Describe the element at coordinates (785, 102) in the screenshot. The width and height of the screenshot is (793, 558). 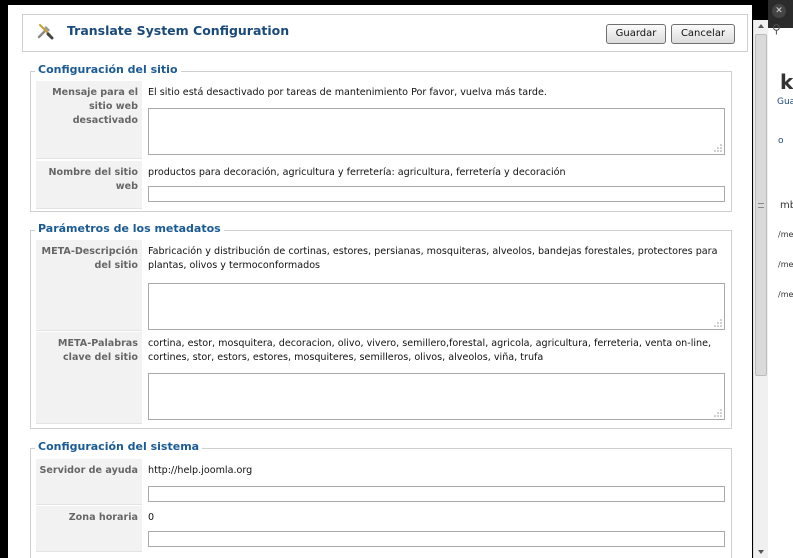
I see `background-fragment: Gua` at that location.